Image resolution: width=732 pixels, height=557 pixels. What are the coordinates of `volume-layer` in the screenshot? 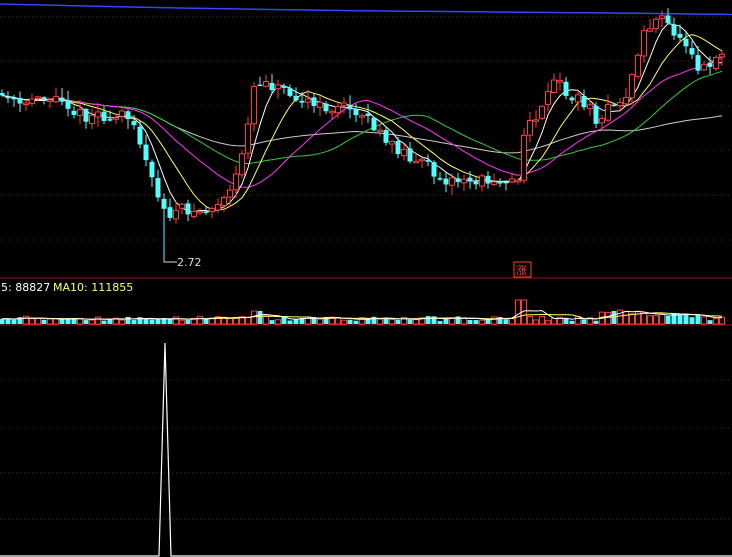 It's located at (362, 312).